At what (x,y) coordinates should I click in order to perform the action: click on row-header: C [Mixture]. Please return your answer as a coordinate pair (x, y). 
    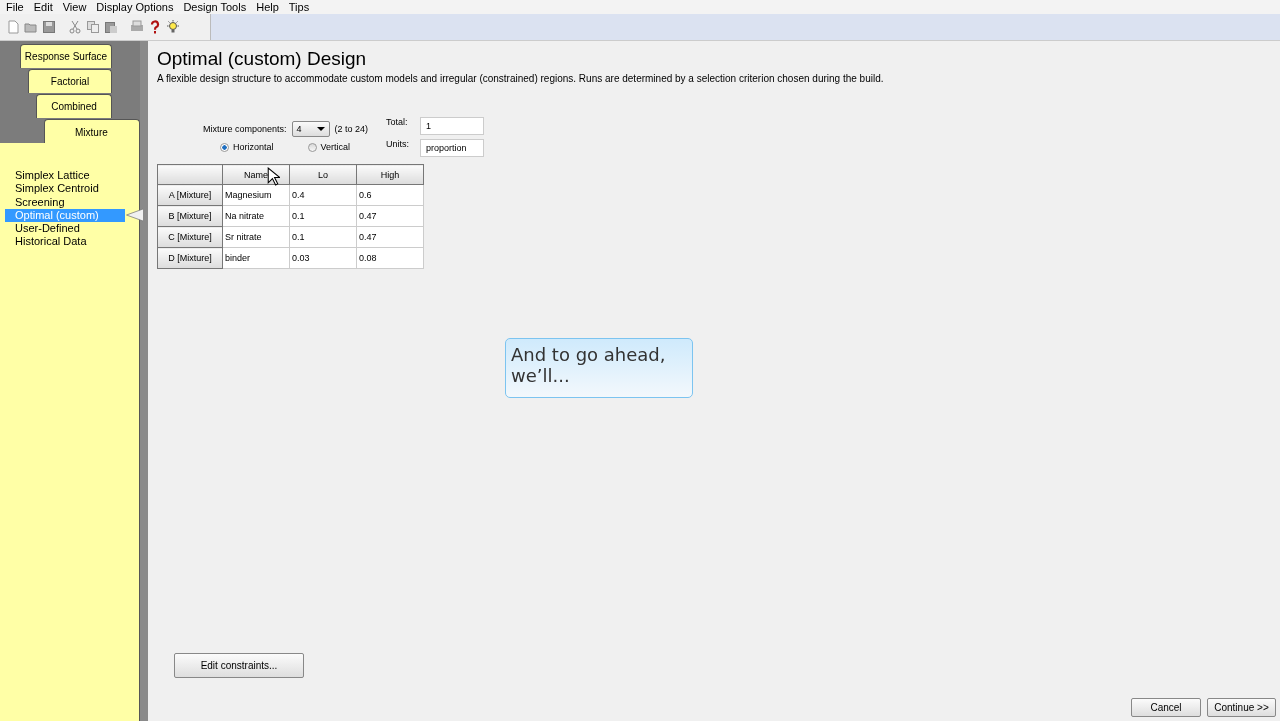
    Looking at the image, I should click on (190, 237).